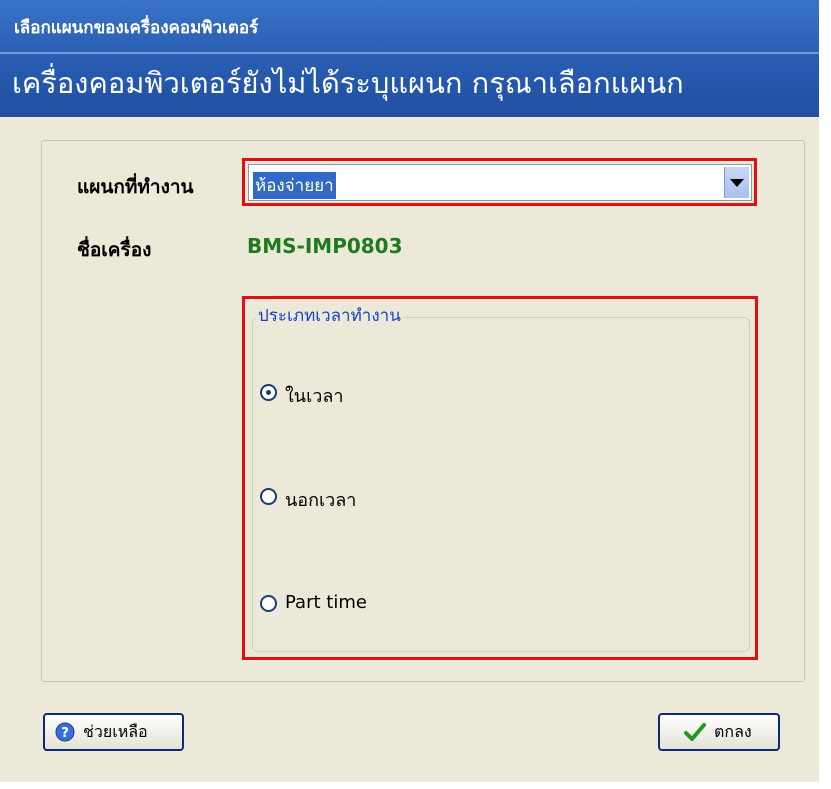 Image resolution: width=831 pixels, height=789 pixels. I want to click on dropdown-arrow-button, so click(736, 182).